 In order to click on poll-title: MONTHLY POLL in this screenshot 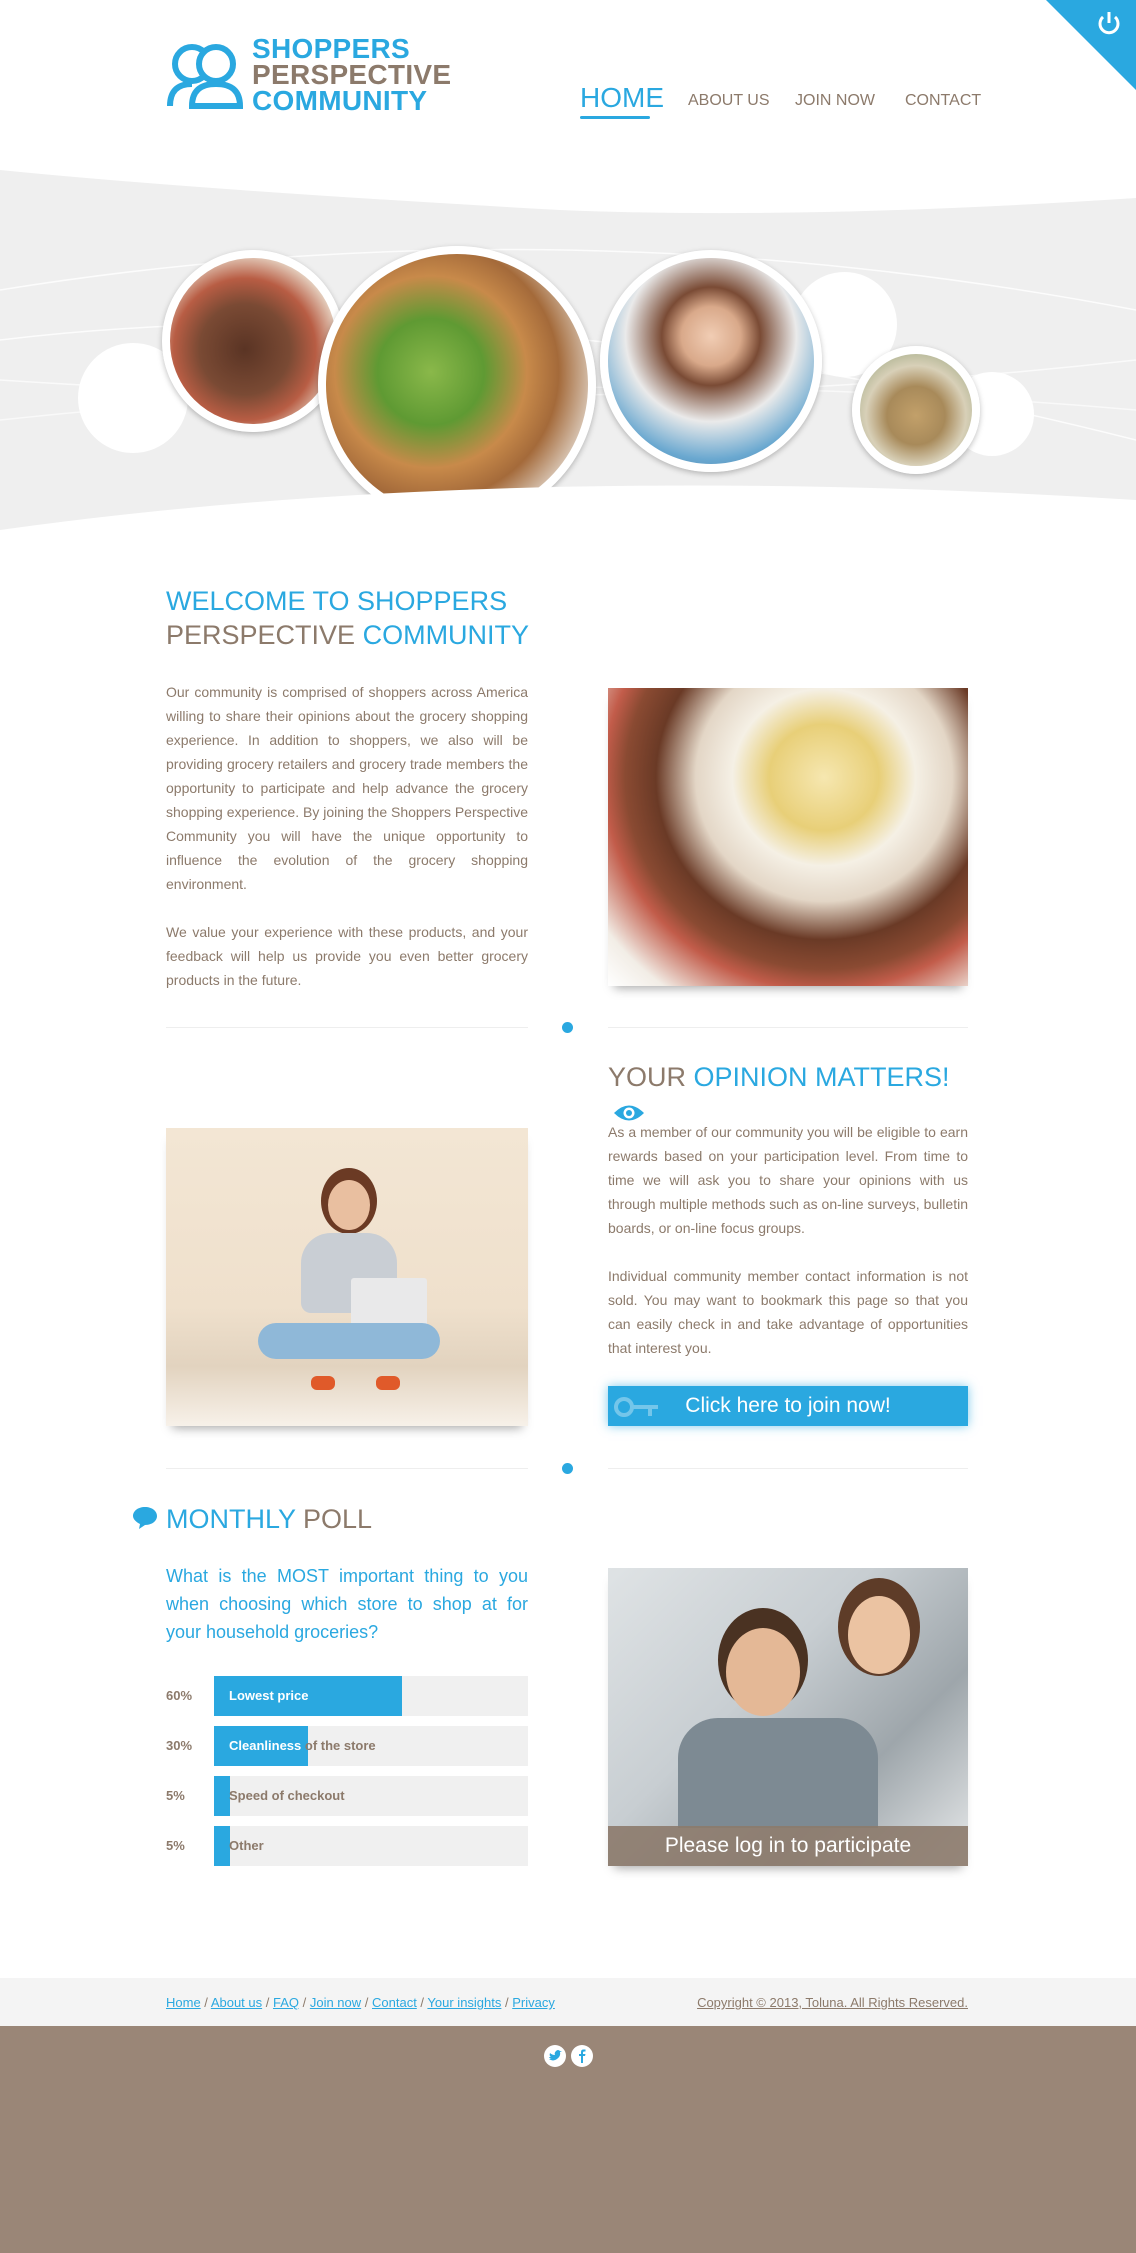, I will do `click(316, 1519)`.